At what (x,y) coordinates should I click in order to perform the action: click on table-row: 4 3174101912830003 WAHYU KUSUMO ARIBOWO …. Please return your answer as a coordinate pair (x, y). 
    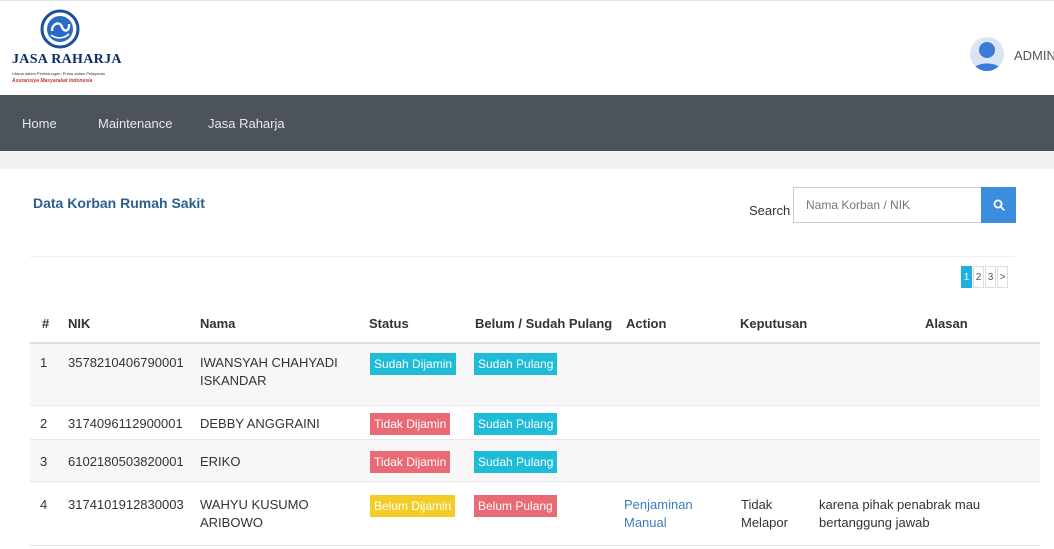
    Looking at the image, I should click on (535, 514).